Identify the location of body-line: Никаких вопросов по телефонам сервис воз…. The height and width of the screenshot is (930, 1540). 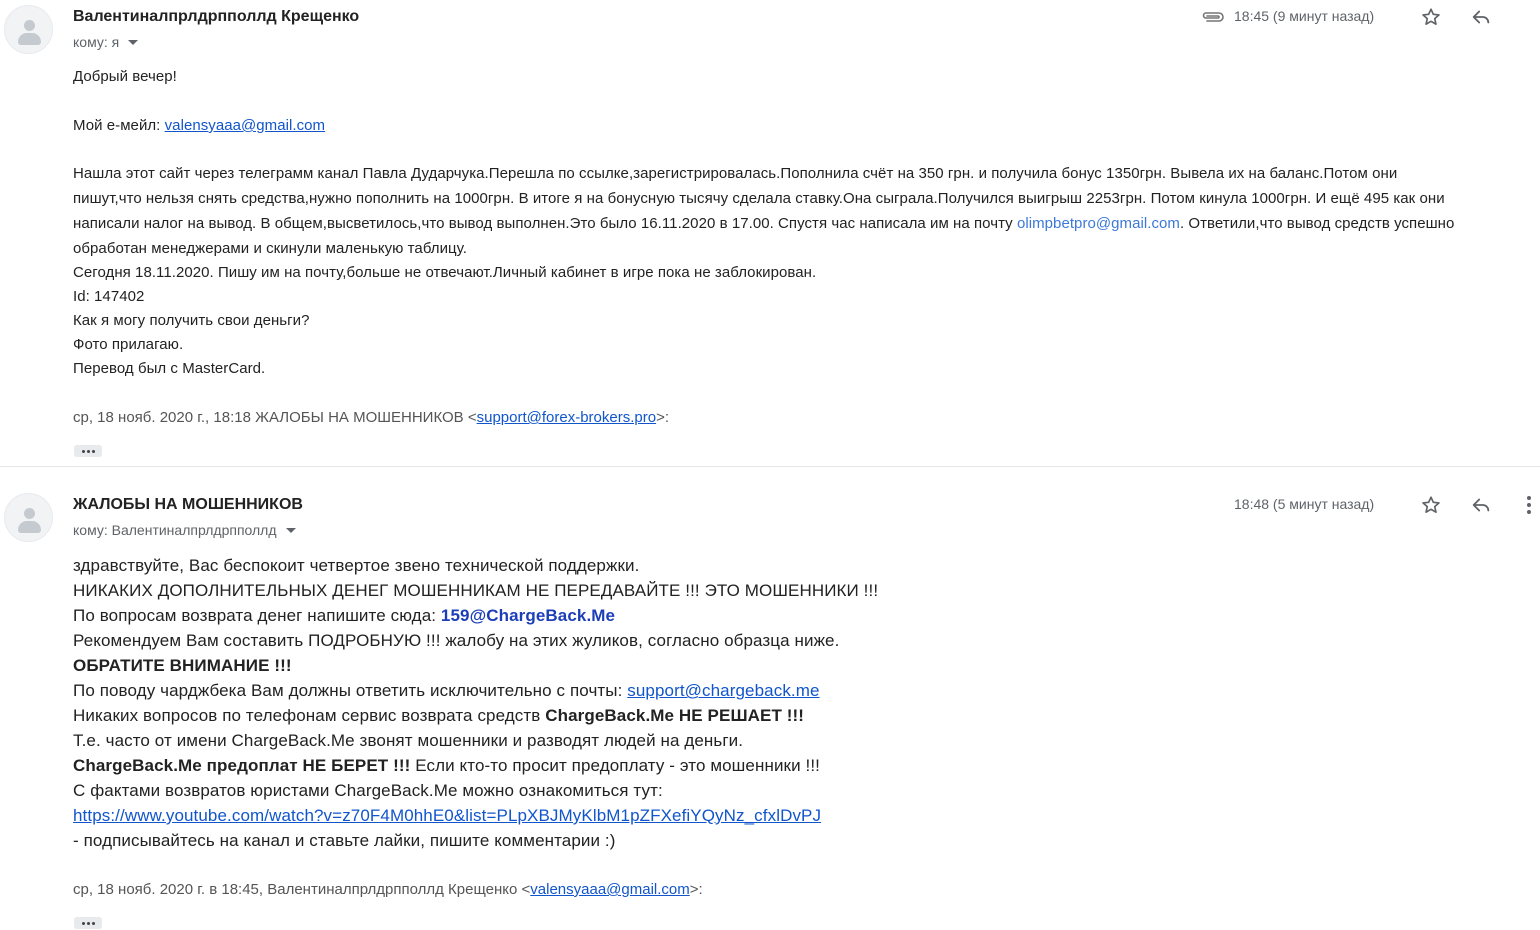
(438, 716).